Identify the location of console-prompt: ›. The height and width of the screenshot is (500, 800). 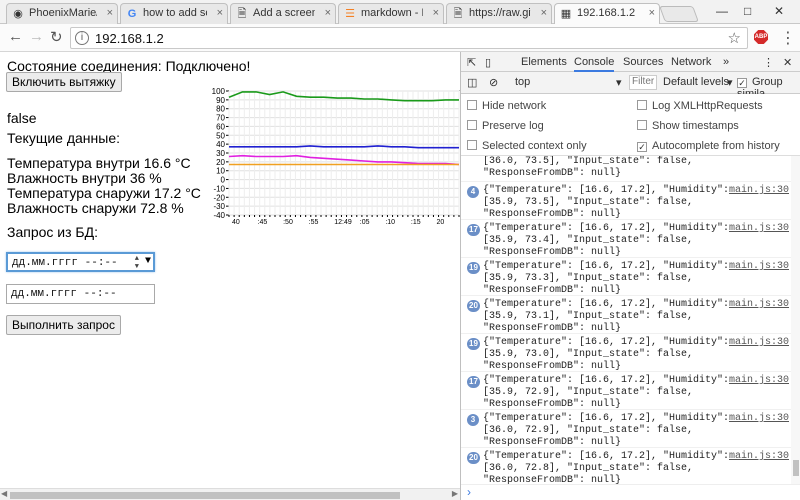
(630, 492).